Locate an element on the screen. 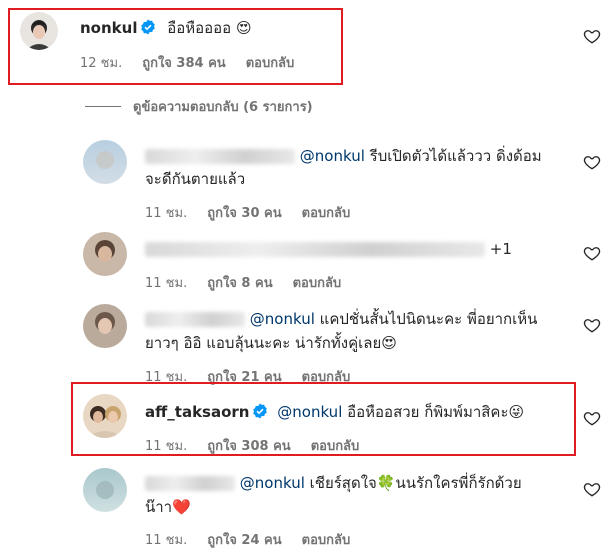  comment-meta: 11 ชม. ถูกใจ 24 คน ตอบกลับ is located at coordinates (247, 539).